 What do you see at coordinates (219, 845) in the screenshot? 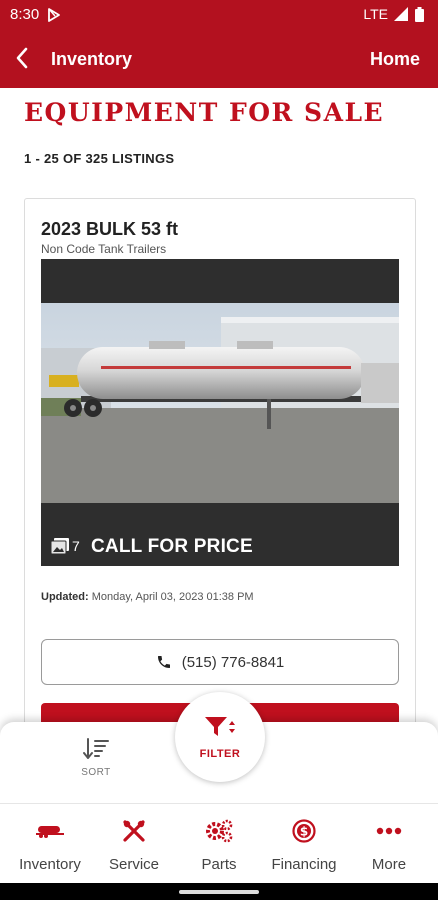
I see `nav-item-parts: Parts` at bounding box center [219, 845].